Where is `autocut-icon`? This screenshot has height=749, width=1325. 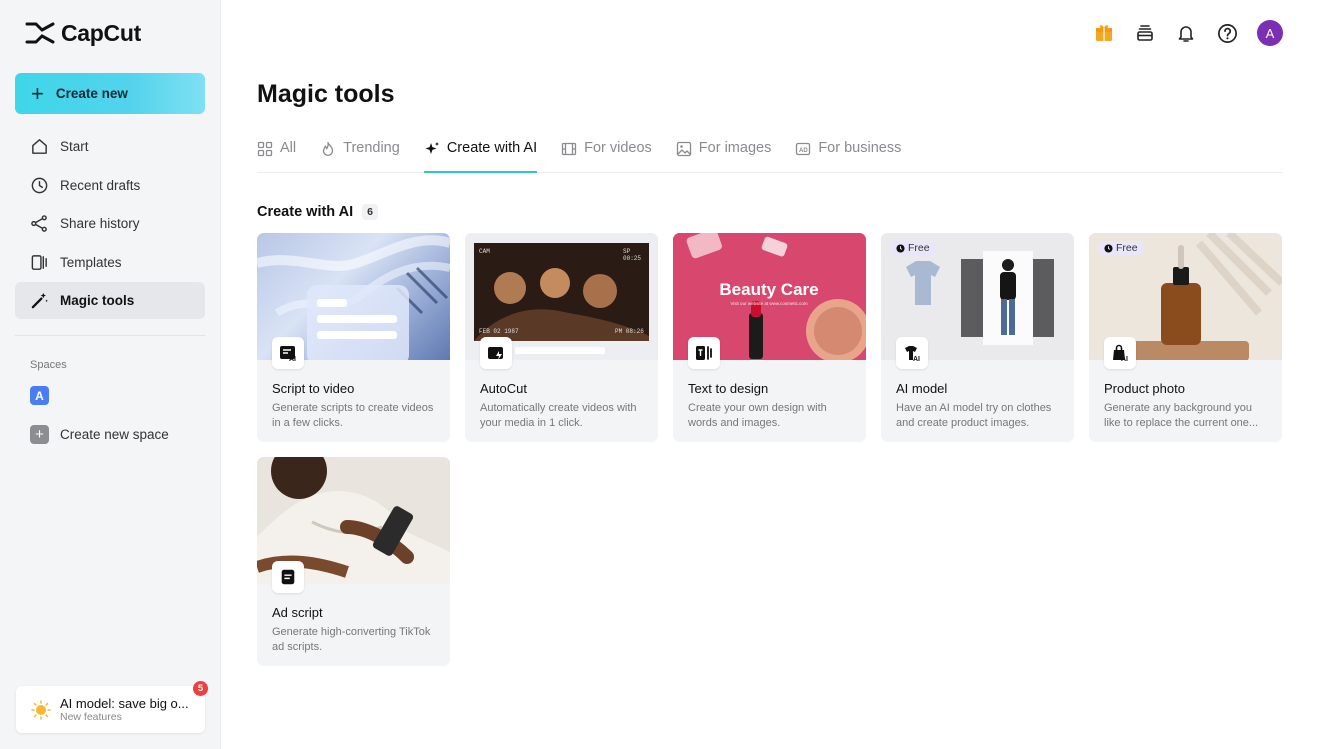 autocut-icon is located at coordinates (496, 353).